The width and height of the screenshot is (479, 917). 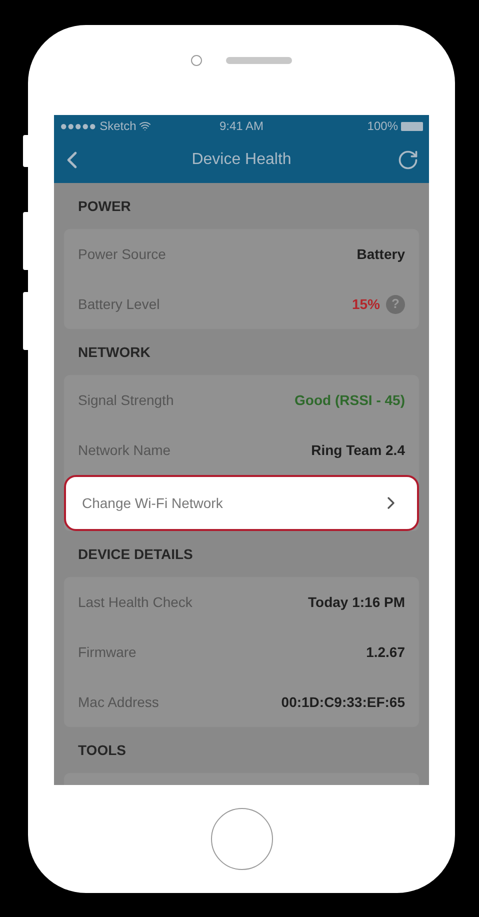 I want to click on row-value: Good (RSSI - 45), so click(x=349, y=400).